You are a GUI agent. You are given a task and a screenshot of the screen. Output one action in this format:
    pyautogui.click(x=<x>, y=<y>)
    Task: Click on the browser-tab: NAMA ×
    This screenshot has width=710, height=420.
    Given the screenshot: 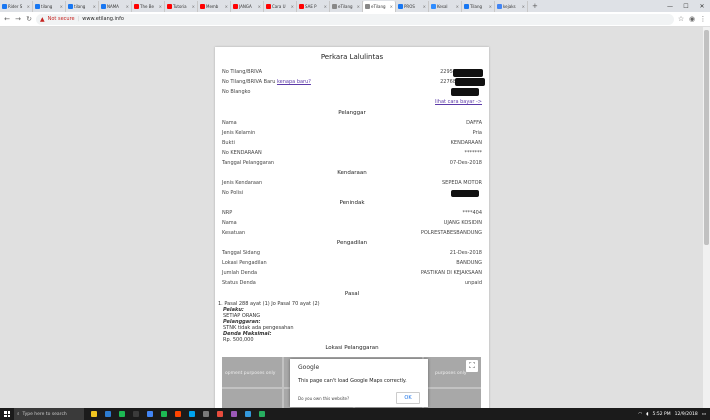 What is the action you would take?
    pyautogui.click(x=115, y=6)
    